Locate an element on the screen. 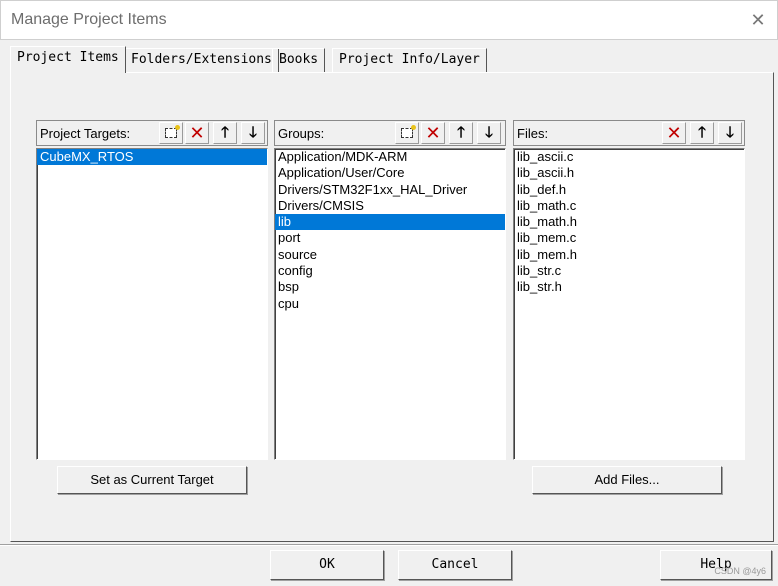 Image resolution: width=778 pixels, height=586 pixels. tab-project-items: Project Items is located at coordinates (68, 59).